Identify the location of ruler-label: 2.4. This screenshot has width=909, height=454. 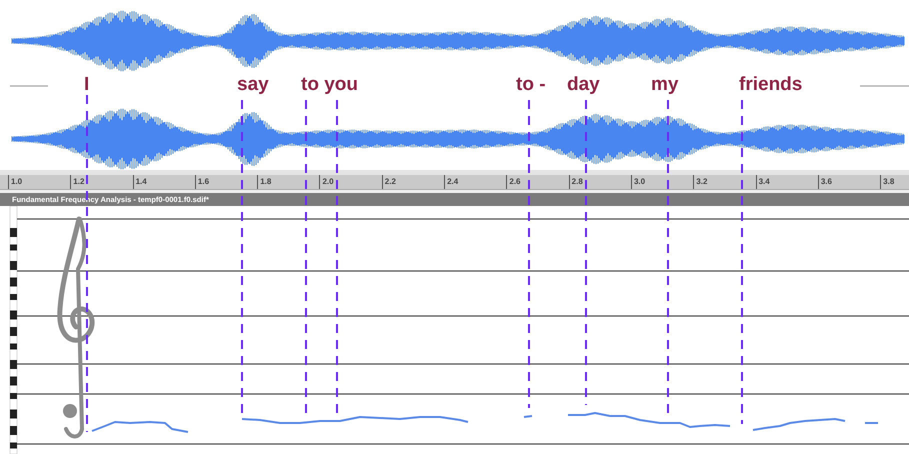
(475, 182).